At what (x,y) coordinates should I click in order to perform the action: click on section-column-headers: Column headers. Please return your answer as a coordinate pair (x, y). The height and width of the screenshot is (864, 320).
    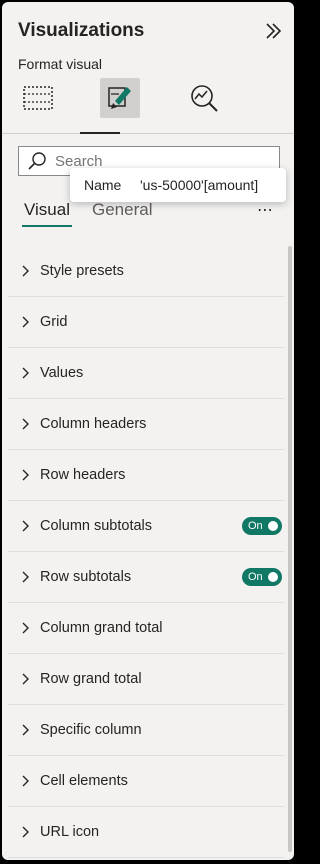
    Looking at the image, I should click on (146, 424).